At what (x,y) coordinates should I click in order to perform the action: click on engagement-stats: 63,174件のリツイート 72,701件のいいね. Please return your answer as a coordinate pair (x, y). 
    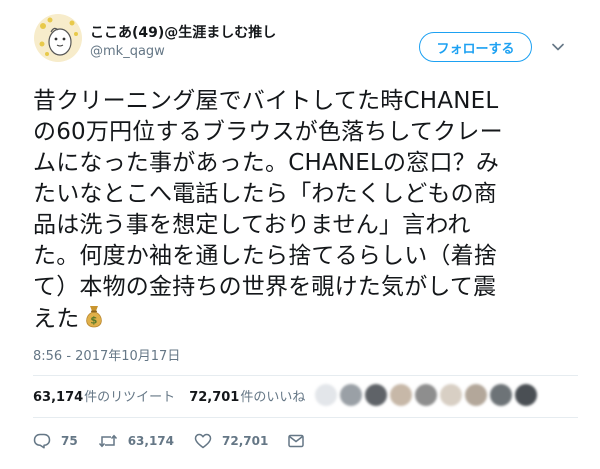
    Looking at the image, I should click on (176, 395).